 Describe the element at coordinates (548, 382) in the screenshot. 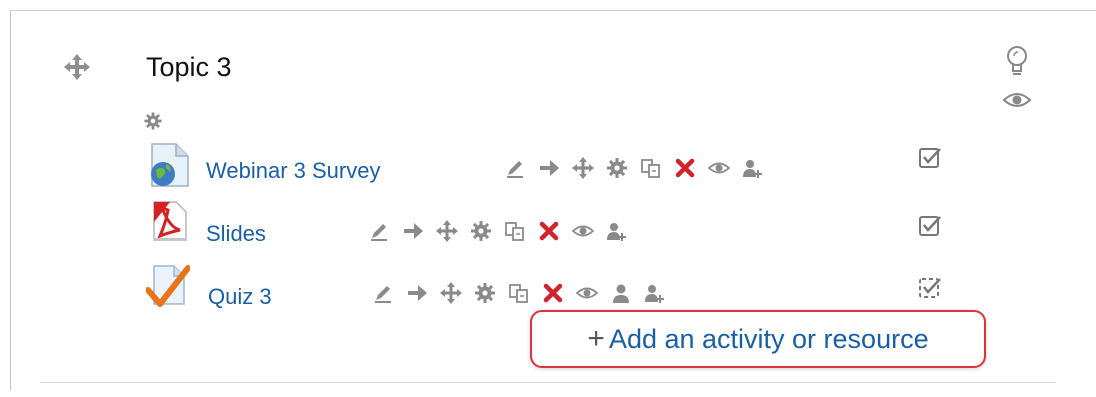

I see `section-divider` at that location.